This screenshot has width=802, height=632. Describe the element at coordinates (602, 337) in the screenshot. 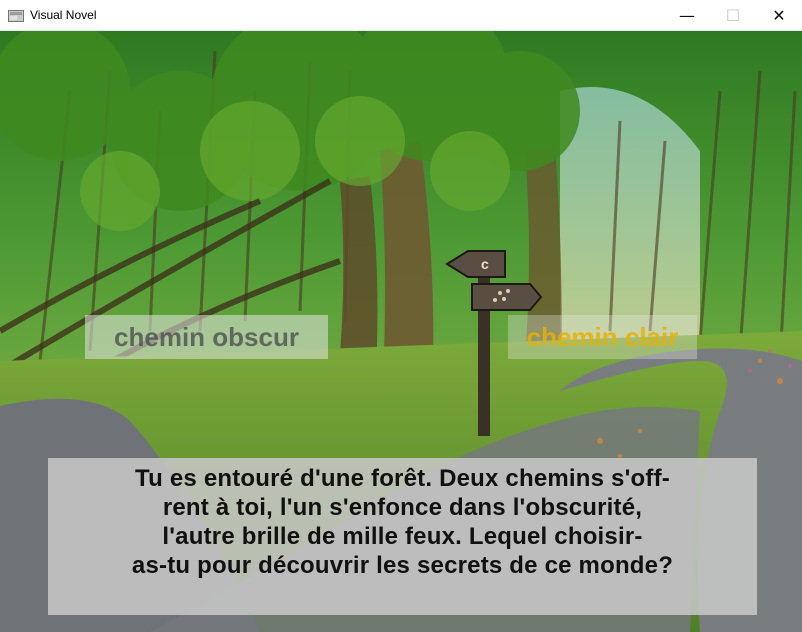

I see `choice-light-path: chemin clair` at that location.